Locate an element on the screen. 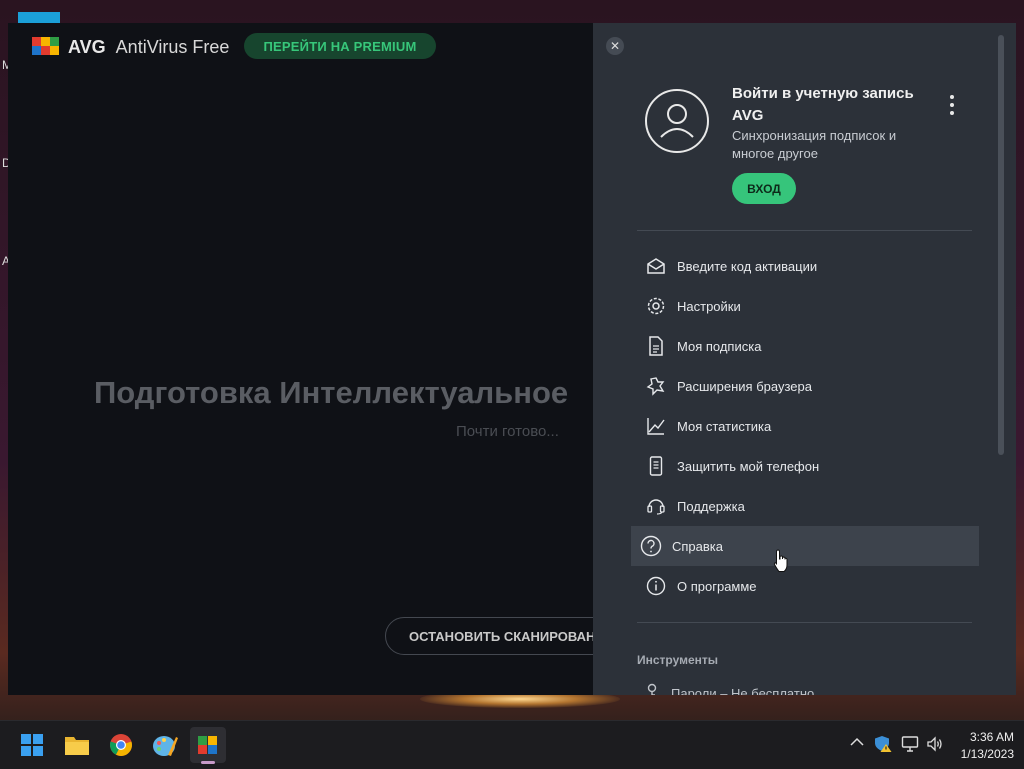 The width and height of the screenshot is (1024, 769). file-explorer-icon is located at coordinates (77, 746).